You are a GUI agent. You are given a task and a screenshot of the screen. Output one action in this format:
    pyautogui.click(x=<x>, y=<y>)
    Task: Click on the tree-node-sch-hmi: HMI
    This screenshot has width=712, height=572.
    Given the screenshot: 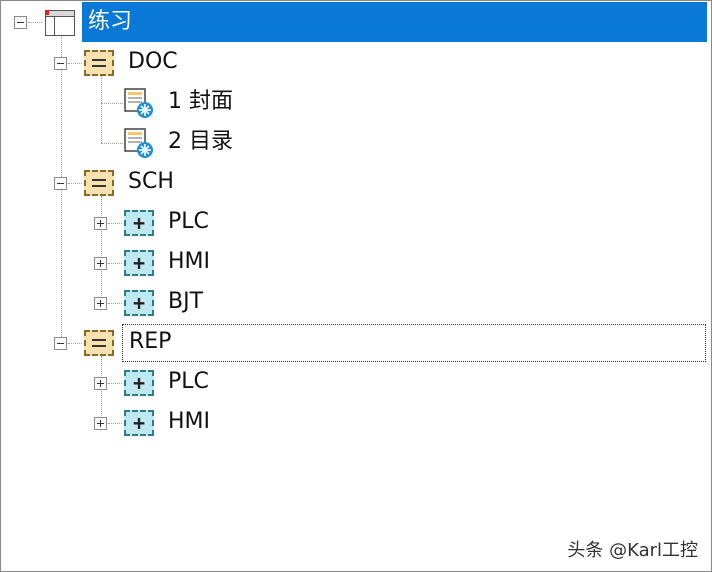 What is the action you would take?
    pyautogui.click(x=262, y=263)
    